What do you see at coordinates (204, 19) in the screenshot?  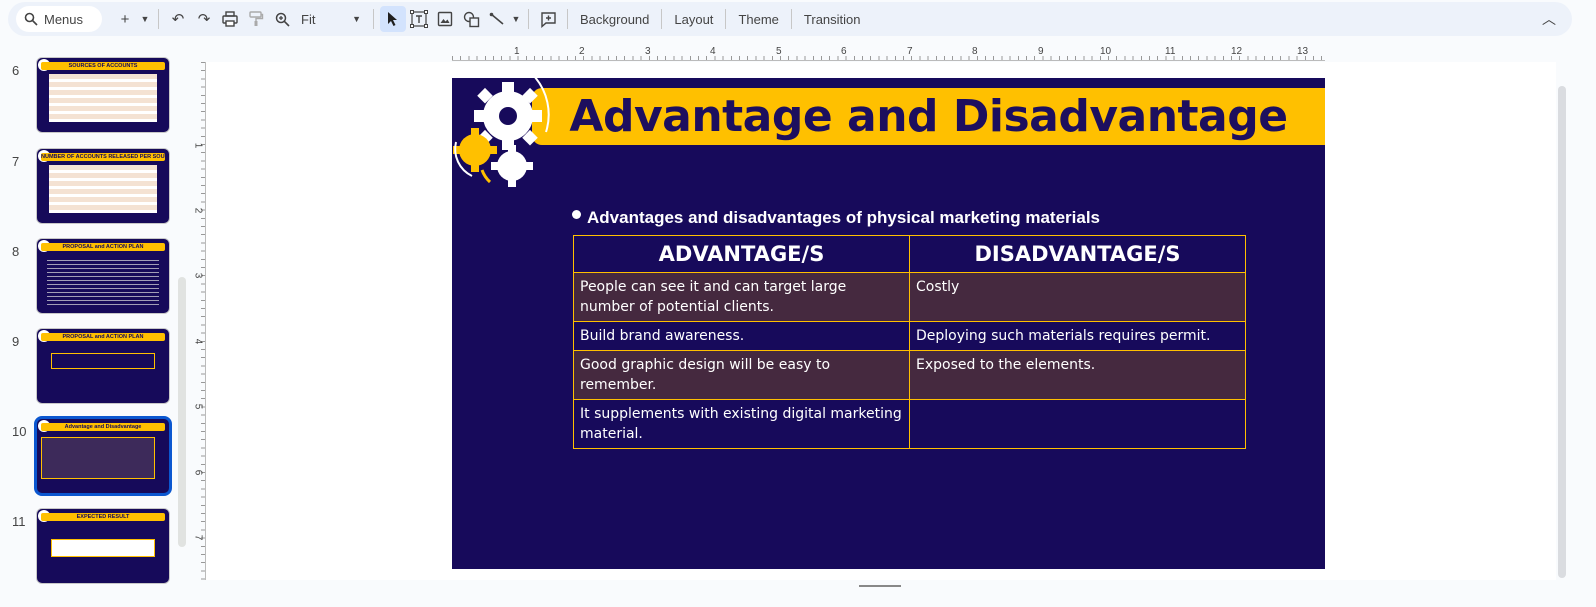 I see `redo-button: ↷` at bounding box center [204, 19].